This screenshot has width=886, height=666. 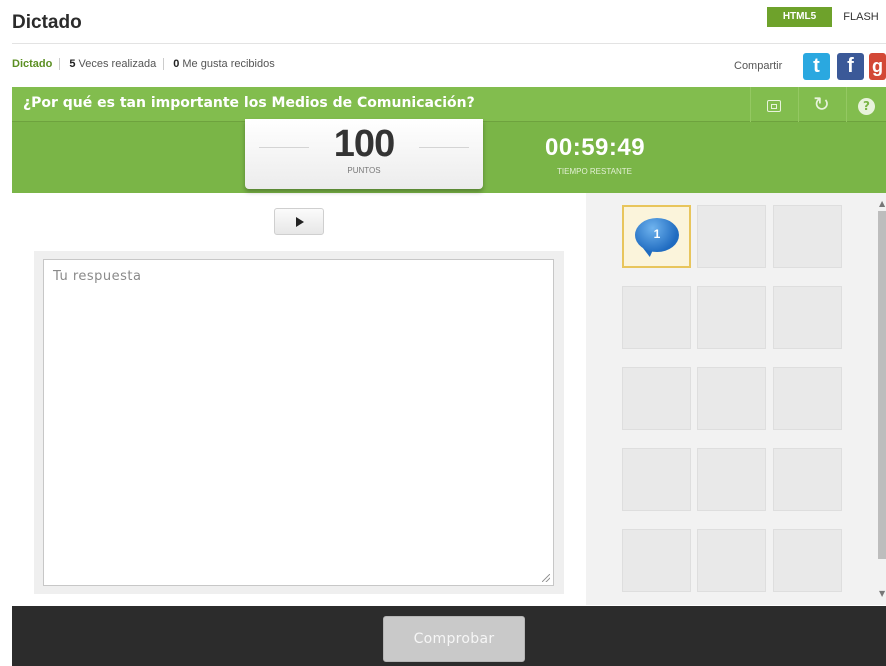 I want to click on likes-label: Me gusta recibidos, so click(x=228, y=64).